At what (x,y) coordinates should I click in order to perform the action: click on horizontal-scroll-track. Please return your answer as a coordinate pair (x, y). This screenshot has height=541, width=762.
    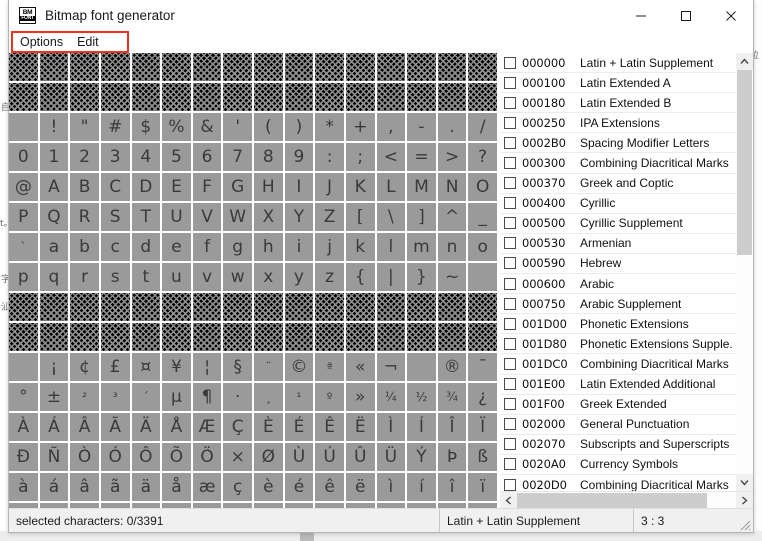
    Looking at the image, I should click on (626, 500).